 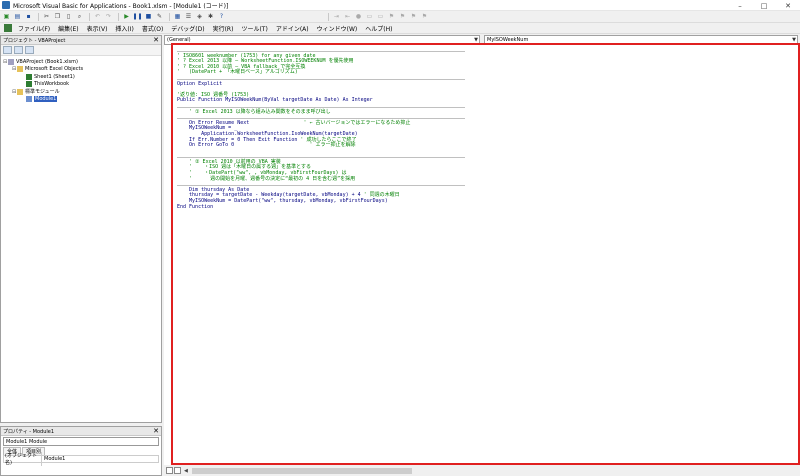 What do you see at coordinates (124, 28) in the screenshot?
I see `menu-item: 挿入(I)` at bounding box center [124, 28].